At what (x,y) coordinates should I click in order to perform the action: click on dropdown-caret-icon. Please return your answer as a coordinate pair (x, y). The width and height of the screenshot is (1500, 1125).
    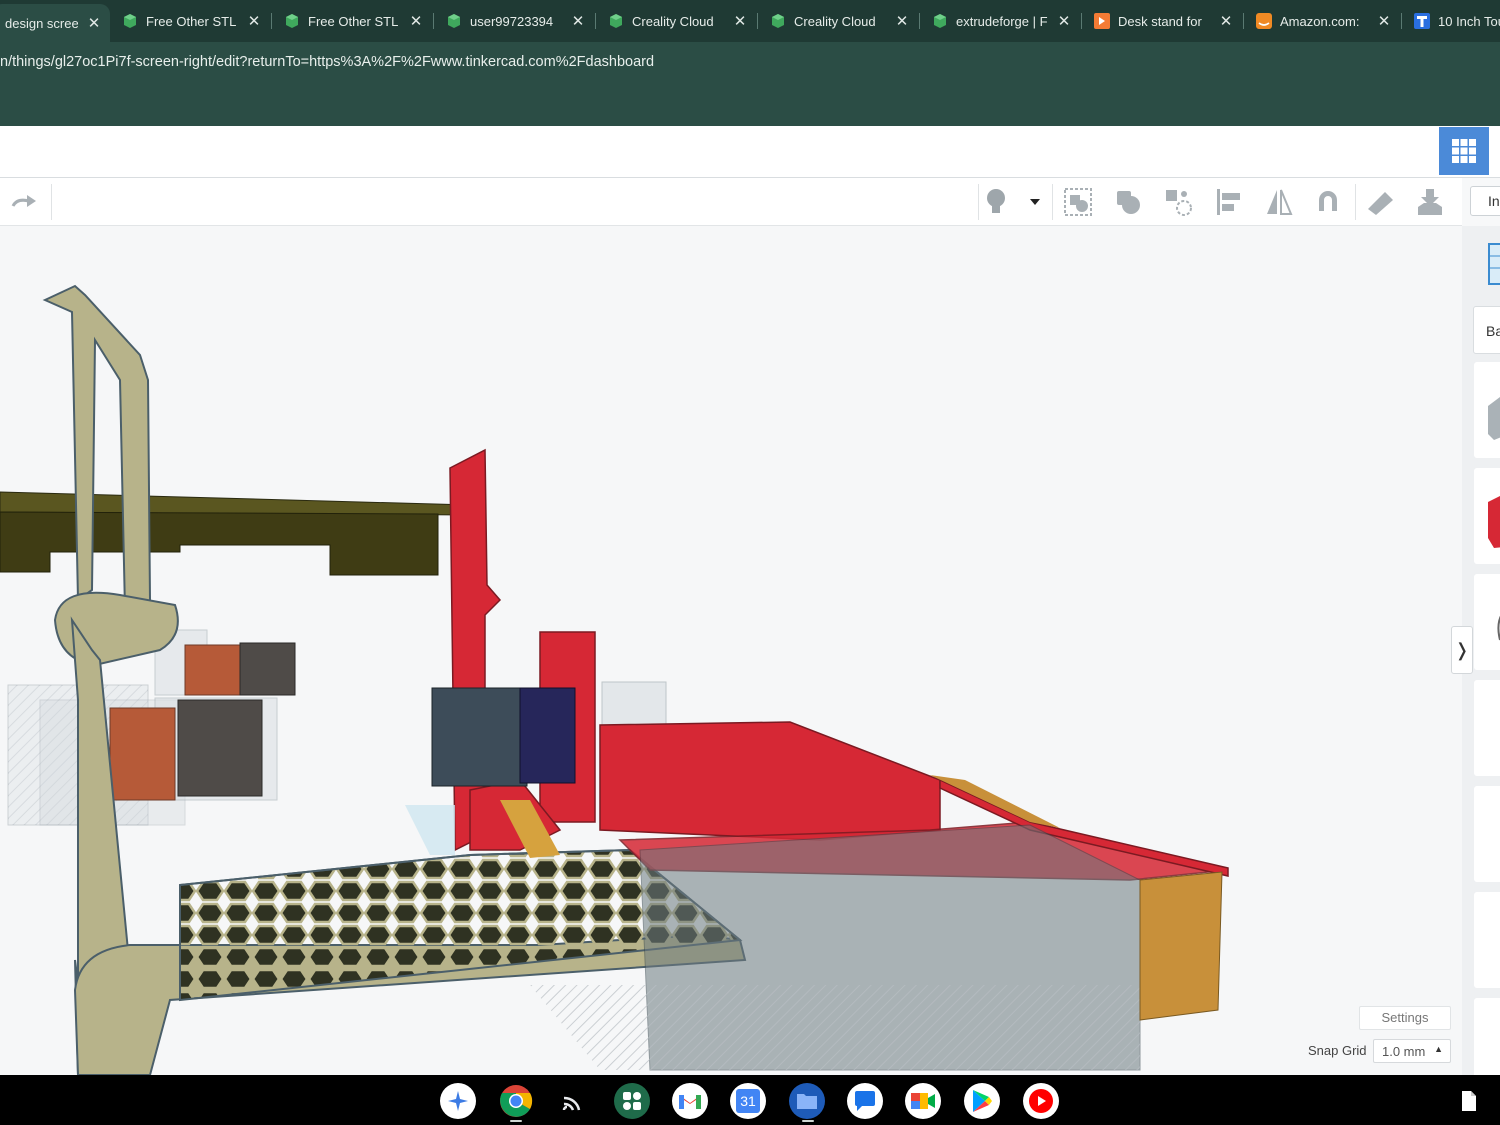
    Looking at the image, I should click on (1035, 202).